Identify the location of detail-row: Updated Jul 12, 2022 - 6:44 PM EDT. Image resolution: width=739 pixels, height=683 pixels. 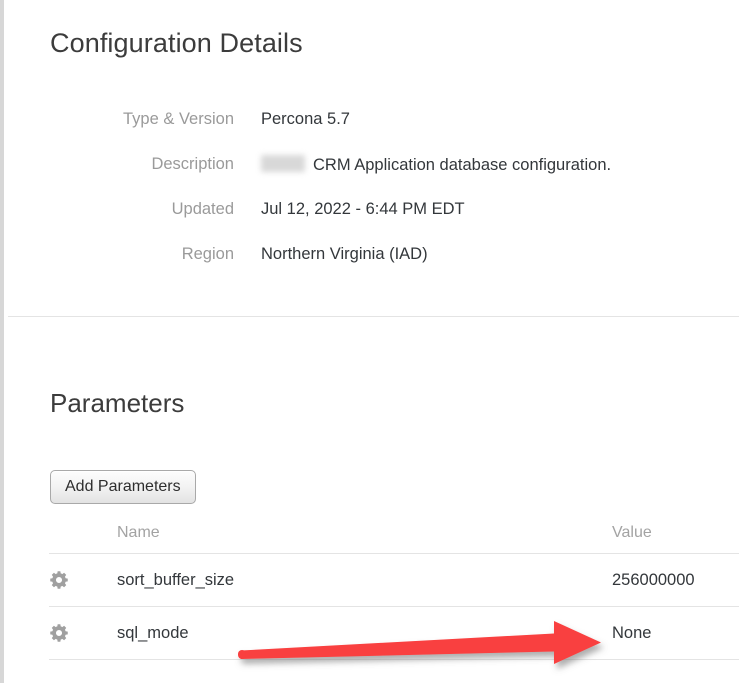
(371, 220).